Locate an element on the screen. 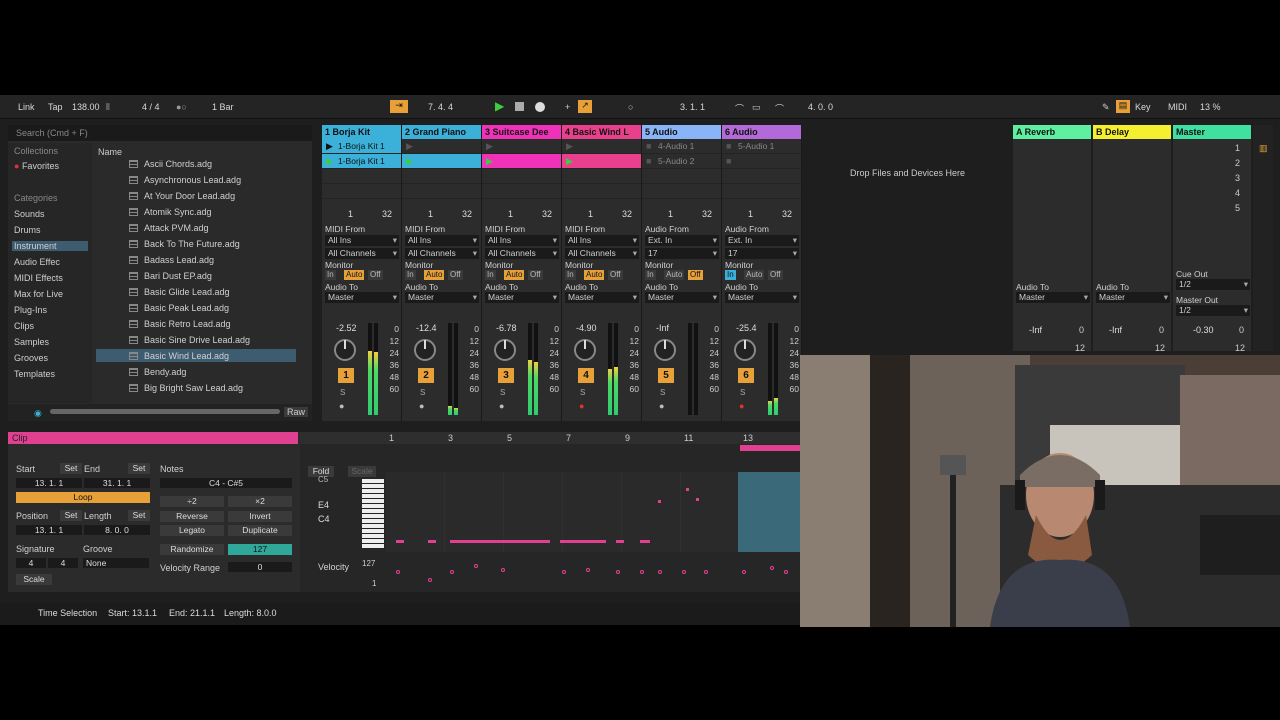 The width and height of the screenshot is (1280, 720). loop-switch-icon: ▭ is located at coordinates (756, 107).